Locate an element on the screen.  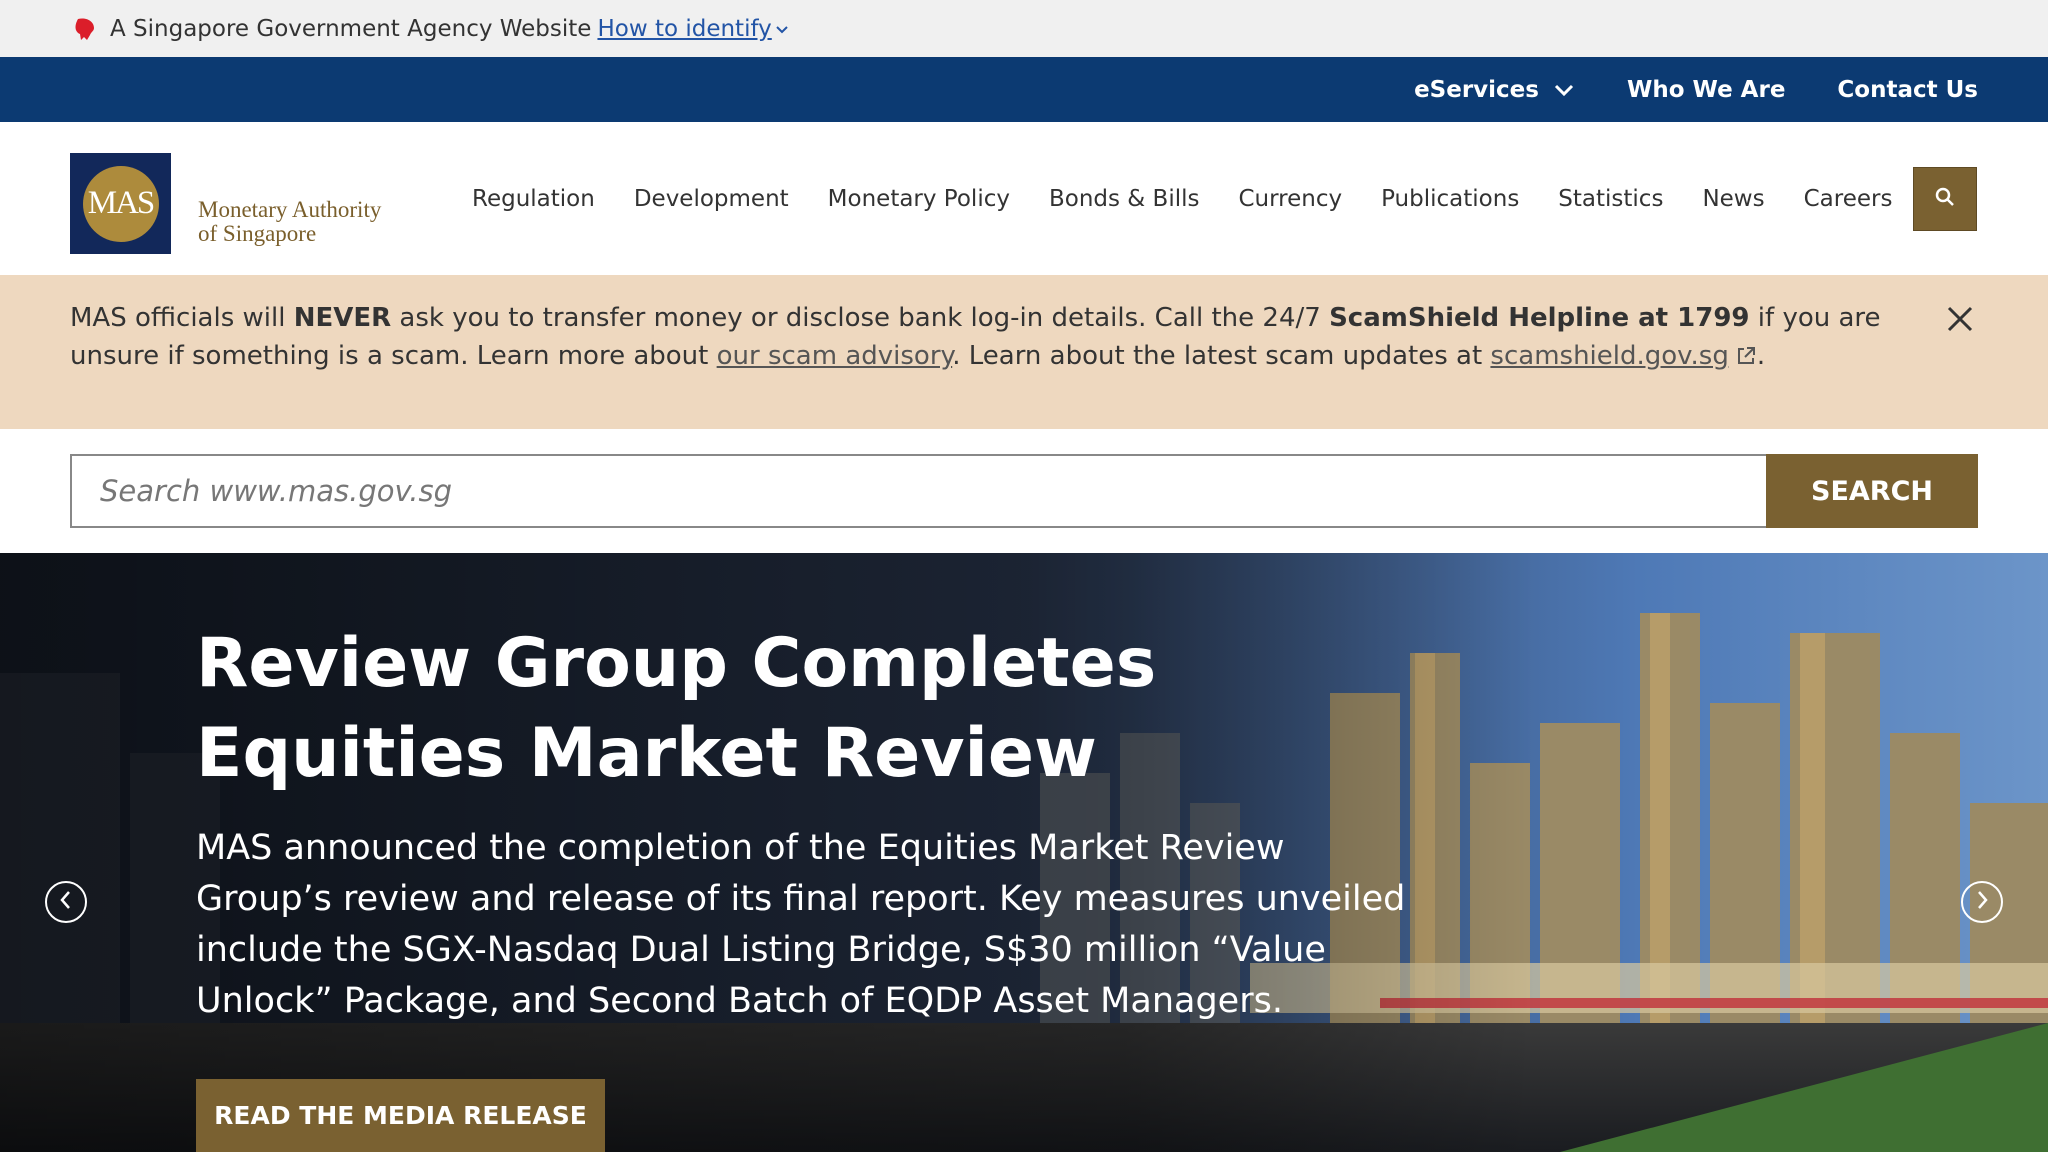
how-to-identify-label: How to identify is located at coordinates (684, 28).